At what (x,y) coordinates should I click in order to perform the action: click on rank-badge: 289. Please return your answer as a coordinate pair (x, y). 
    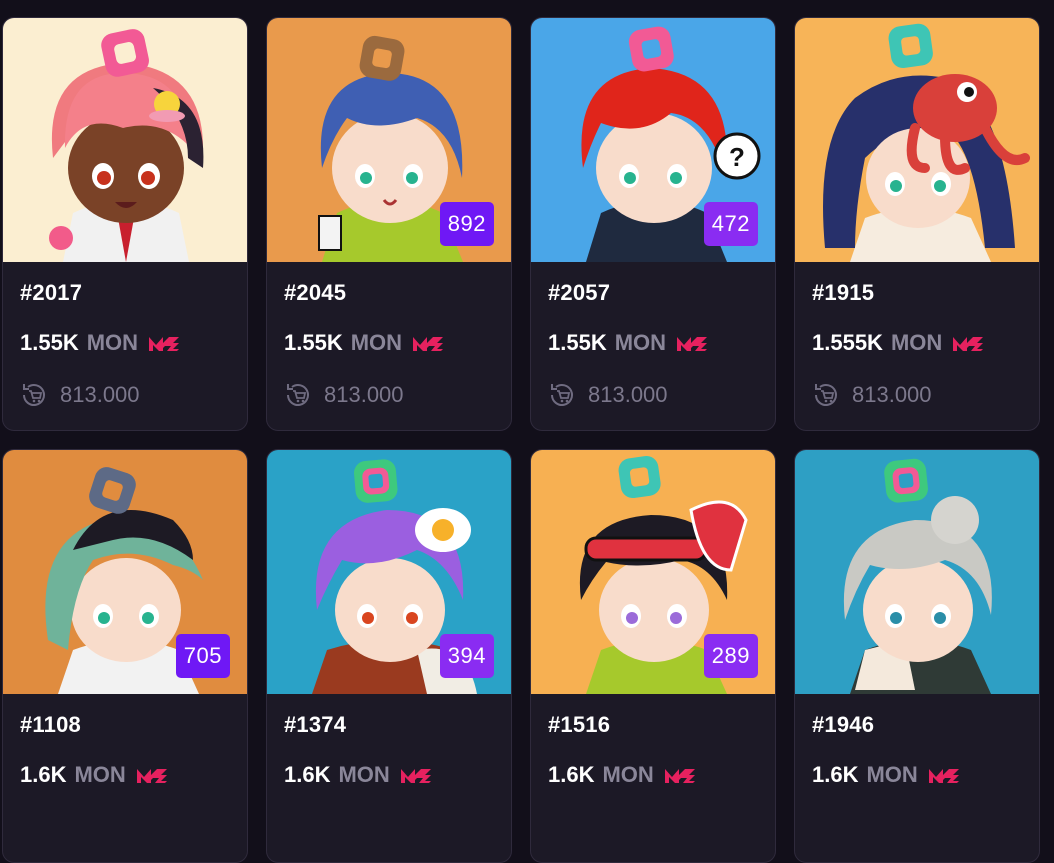
    Looking at the image, I should click on (730, 656).